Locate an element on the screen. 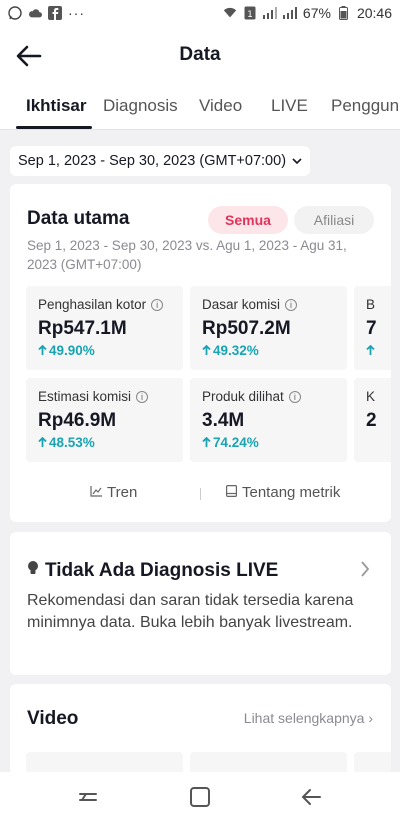  battery-icon is located at coordinates (344, 13).